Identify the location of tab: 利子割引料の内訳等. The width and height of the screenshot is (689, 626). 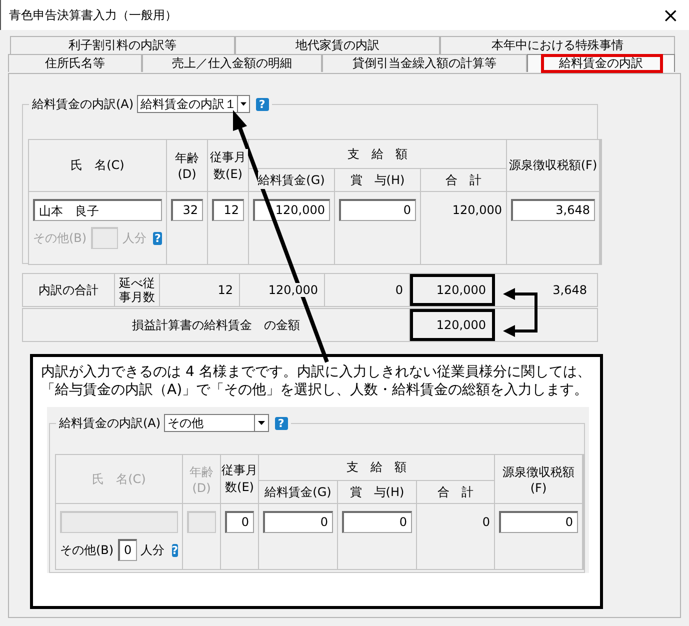
(122, 45).